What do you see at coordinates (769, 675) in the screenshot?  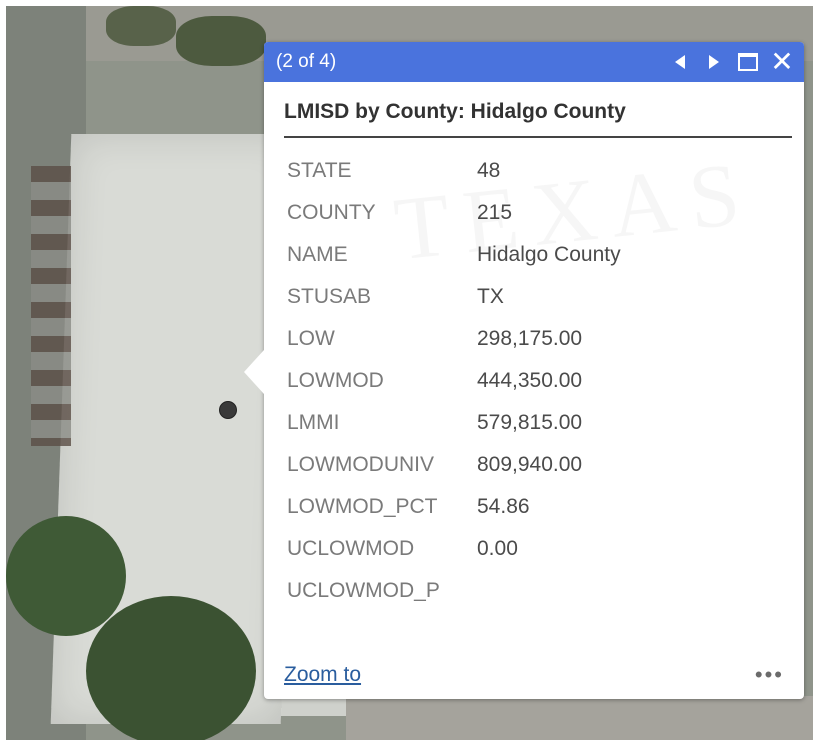 I see `more-options-icon: •••` at bounding box center [769, 675].